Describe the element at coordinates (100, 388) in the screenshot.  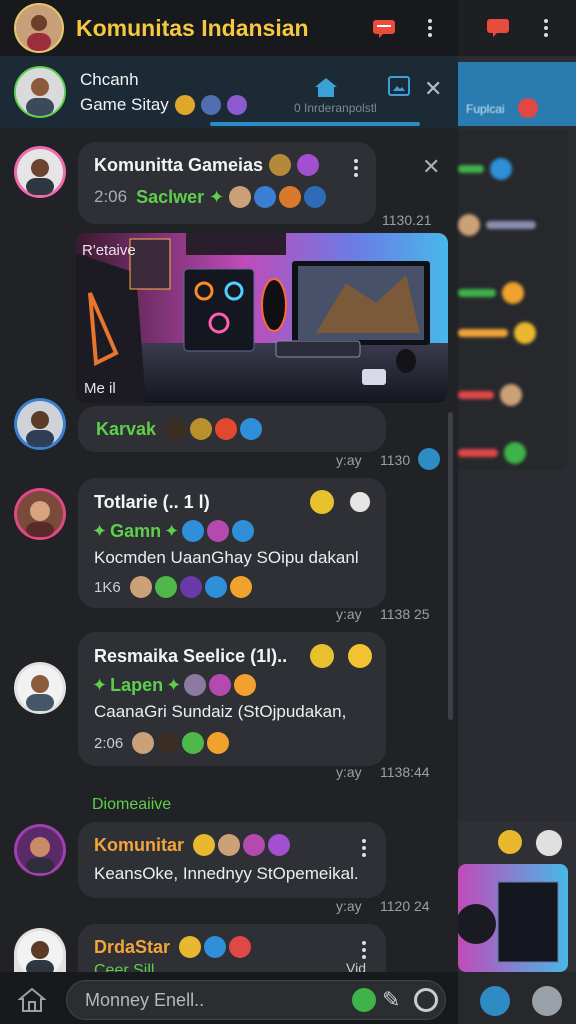
I see `photo-caption-bottom: Me il` at that location.